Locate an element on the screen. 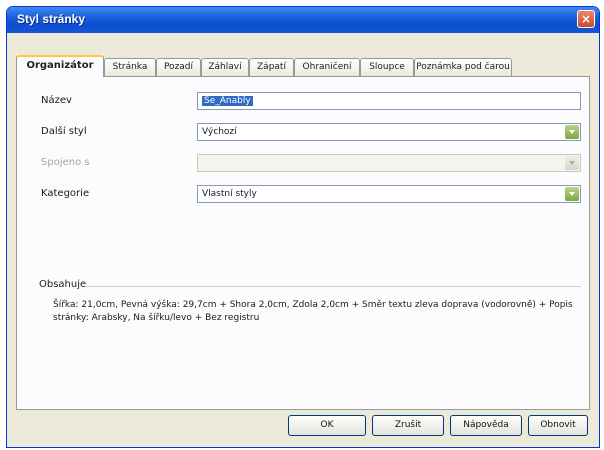 The height and width of the screenshot is (450, 604). linked-with-select is located at coordinates (389, 163).